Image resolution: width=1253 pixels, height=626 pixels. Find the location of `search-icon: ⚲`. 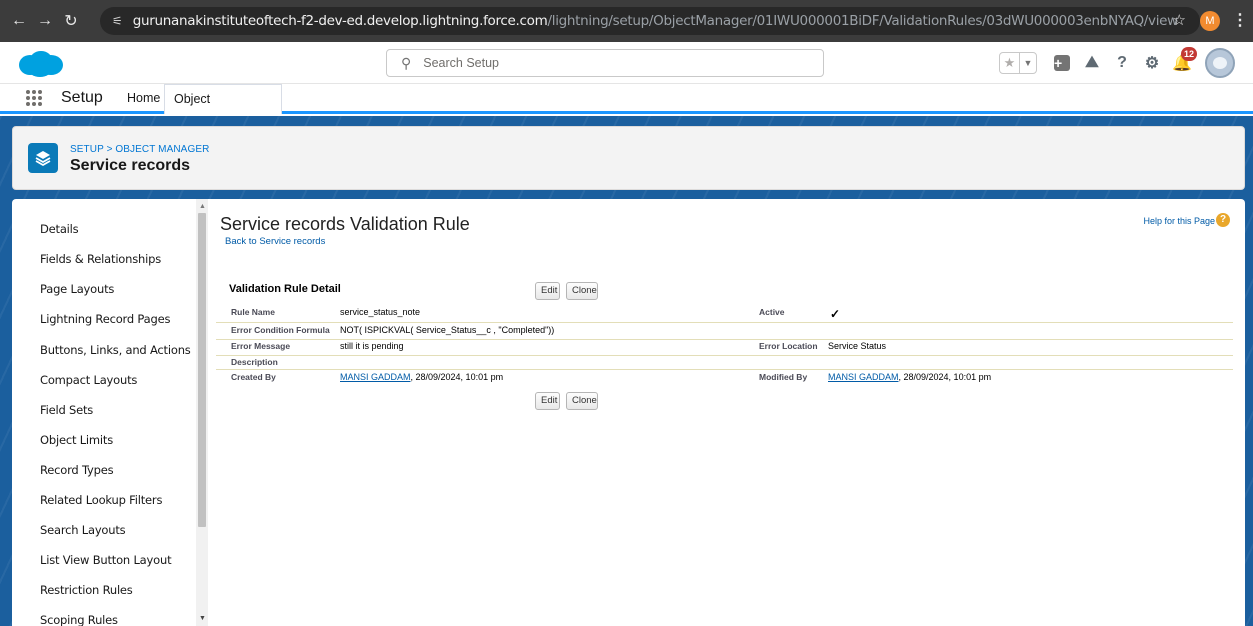

search-icon: ⚲ is located at coordinates (406, 62).